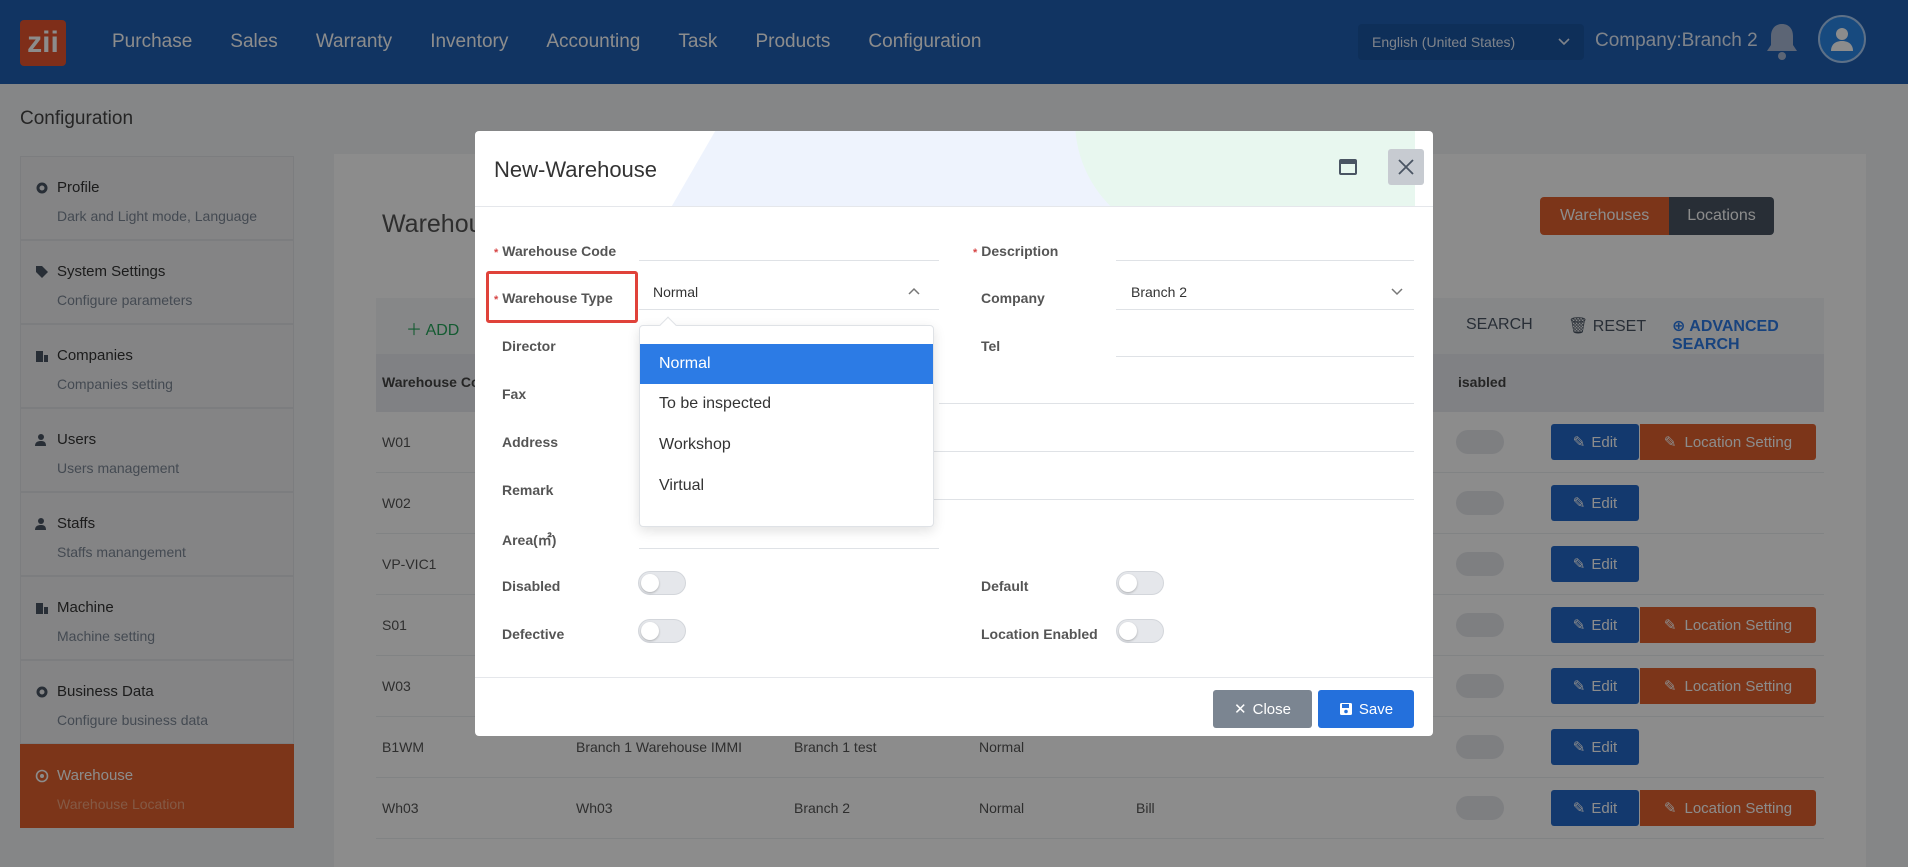 The image size is (1908, 867). Describe the element at coordinates (1265, 356) in the screenshot. I see `tel-input` at that location.